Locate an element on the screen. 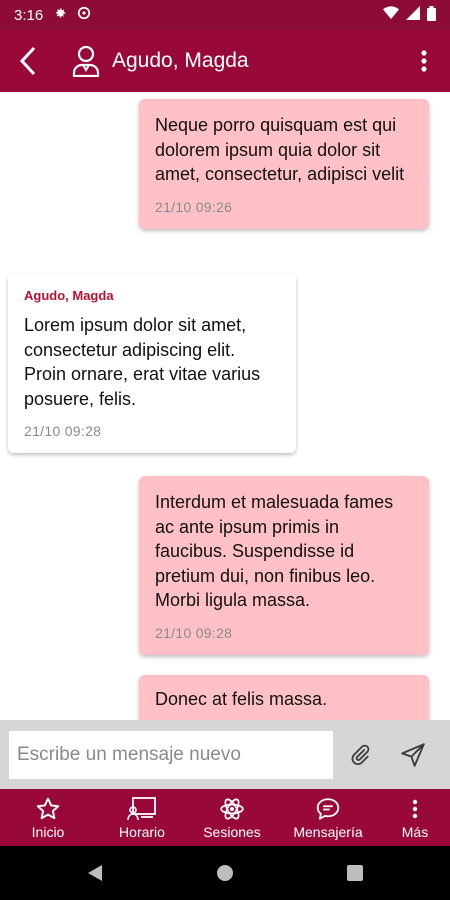 This screenshot has width=450, height=900. nav-label: Inicio is located at coordinates (48, 831).